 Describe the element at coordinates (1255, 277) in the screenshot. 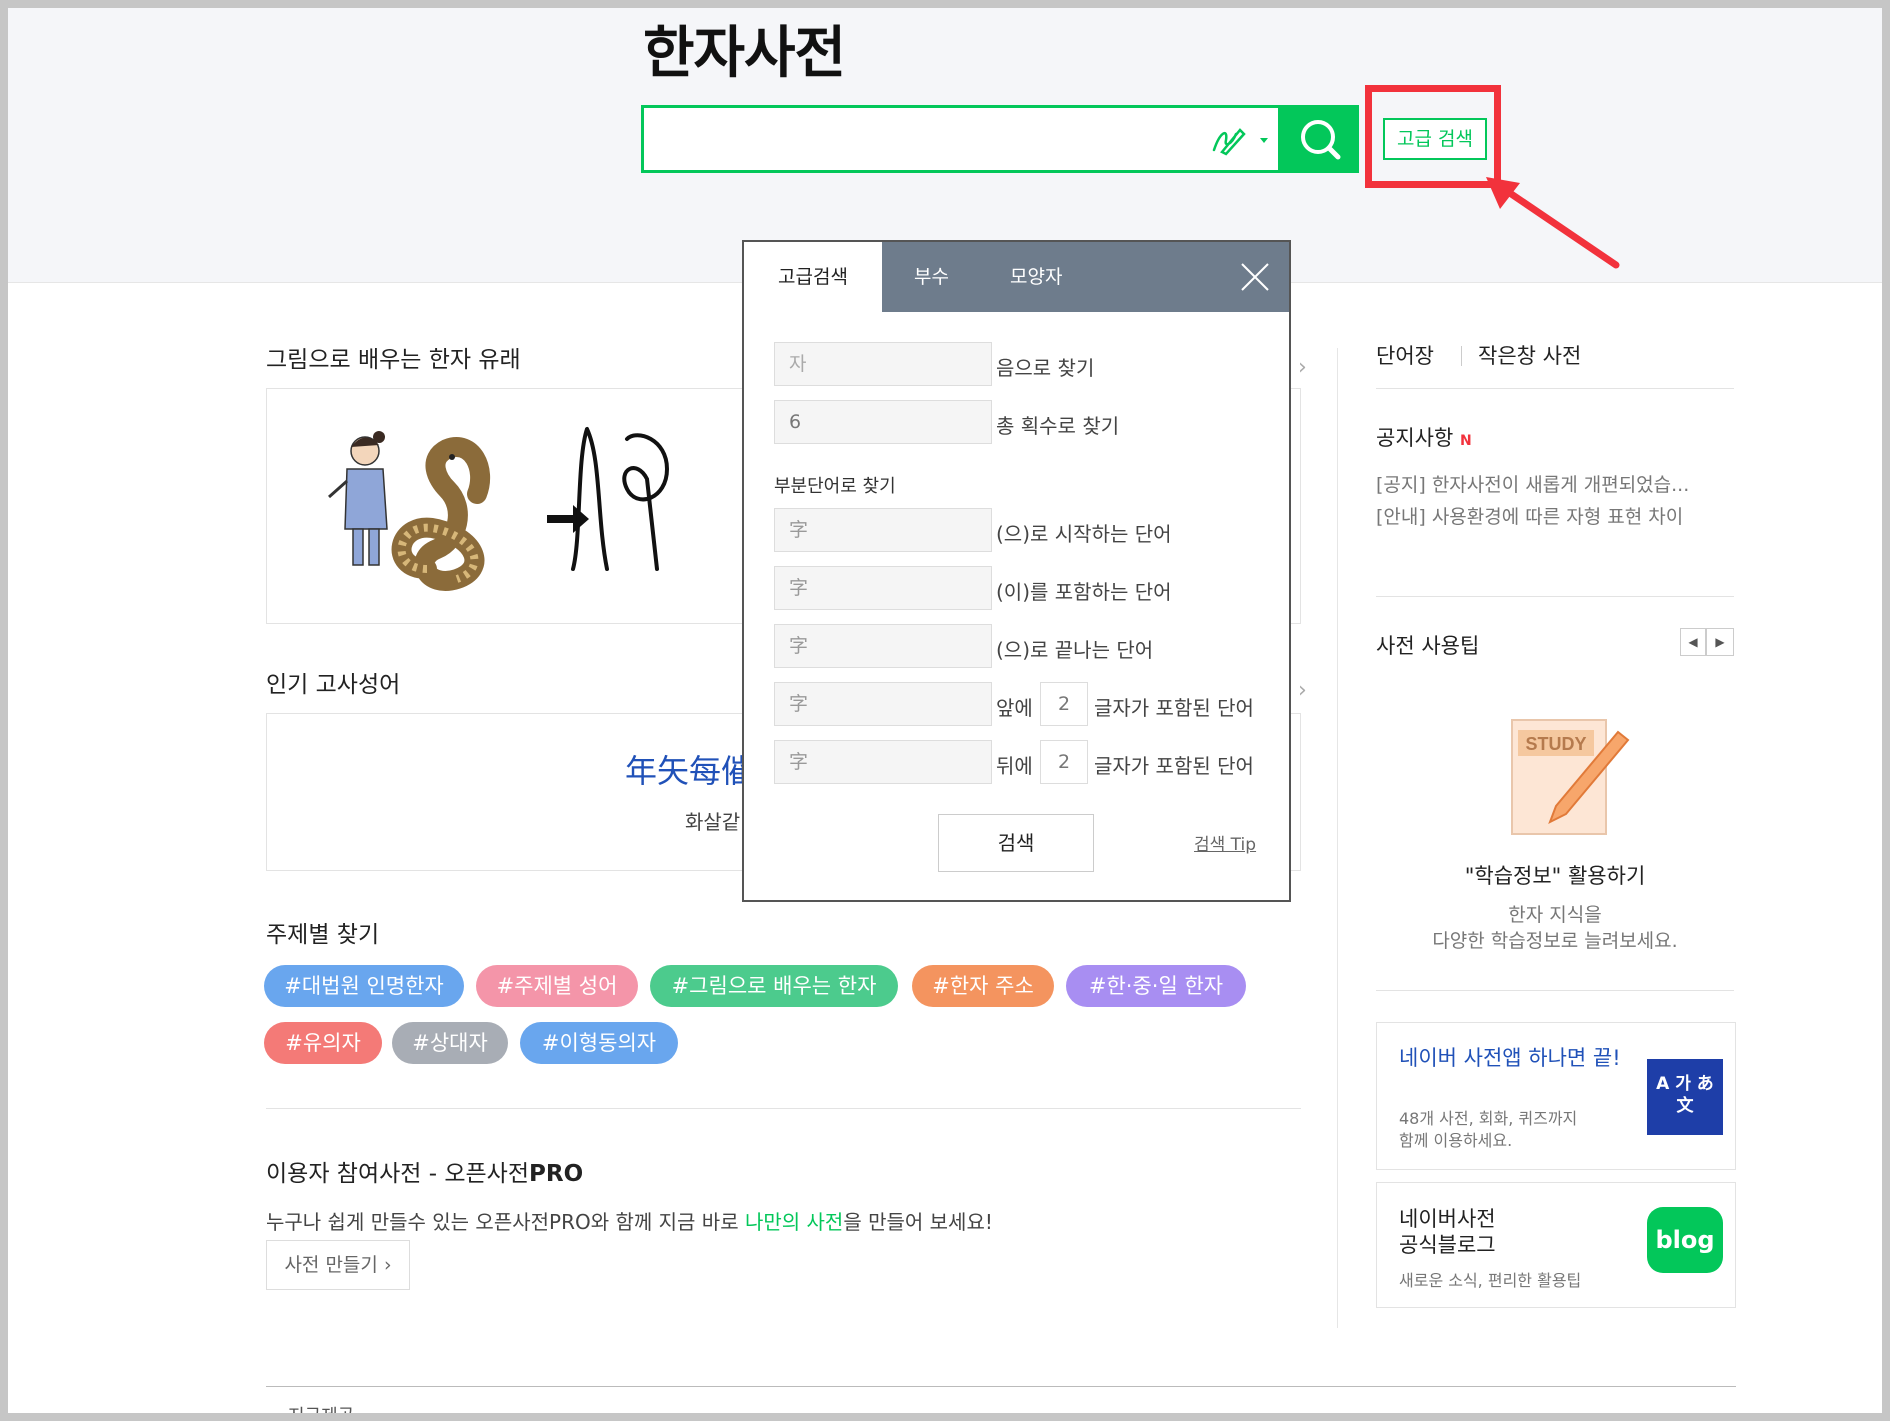

I see `close-icon` at that location.